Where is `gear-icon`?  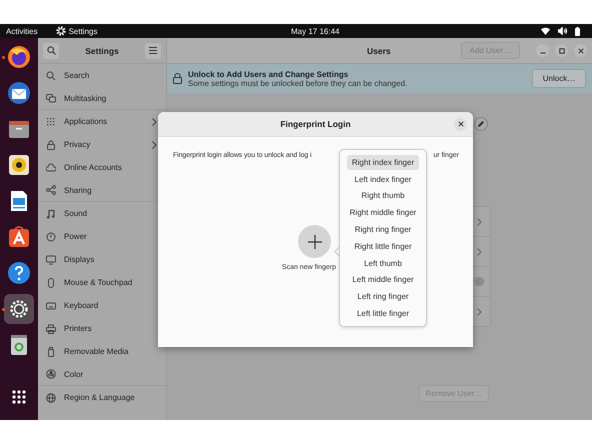
gear-icon is located at coordinates (61, 31).